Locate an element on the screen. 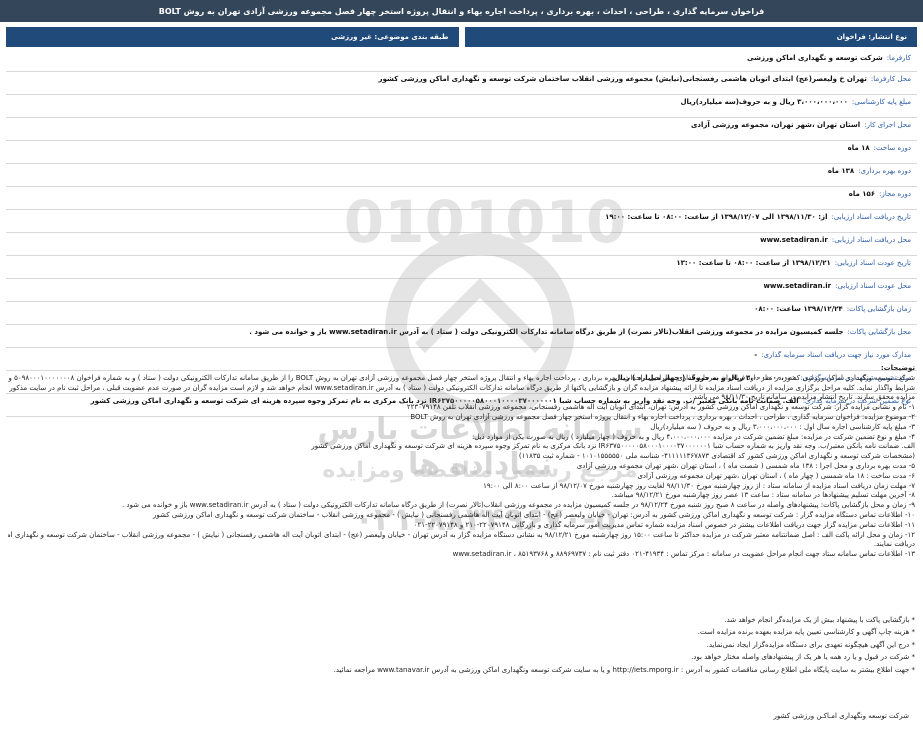 The height and width of the screenshot is (733, 923). field-label: محل بازگشایی پاکات: is located at coordinates (879, 332).